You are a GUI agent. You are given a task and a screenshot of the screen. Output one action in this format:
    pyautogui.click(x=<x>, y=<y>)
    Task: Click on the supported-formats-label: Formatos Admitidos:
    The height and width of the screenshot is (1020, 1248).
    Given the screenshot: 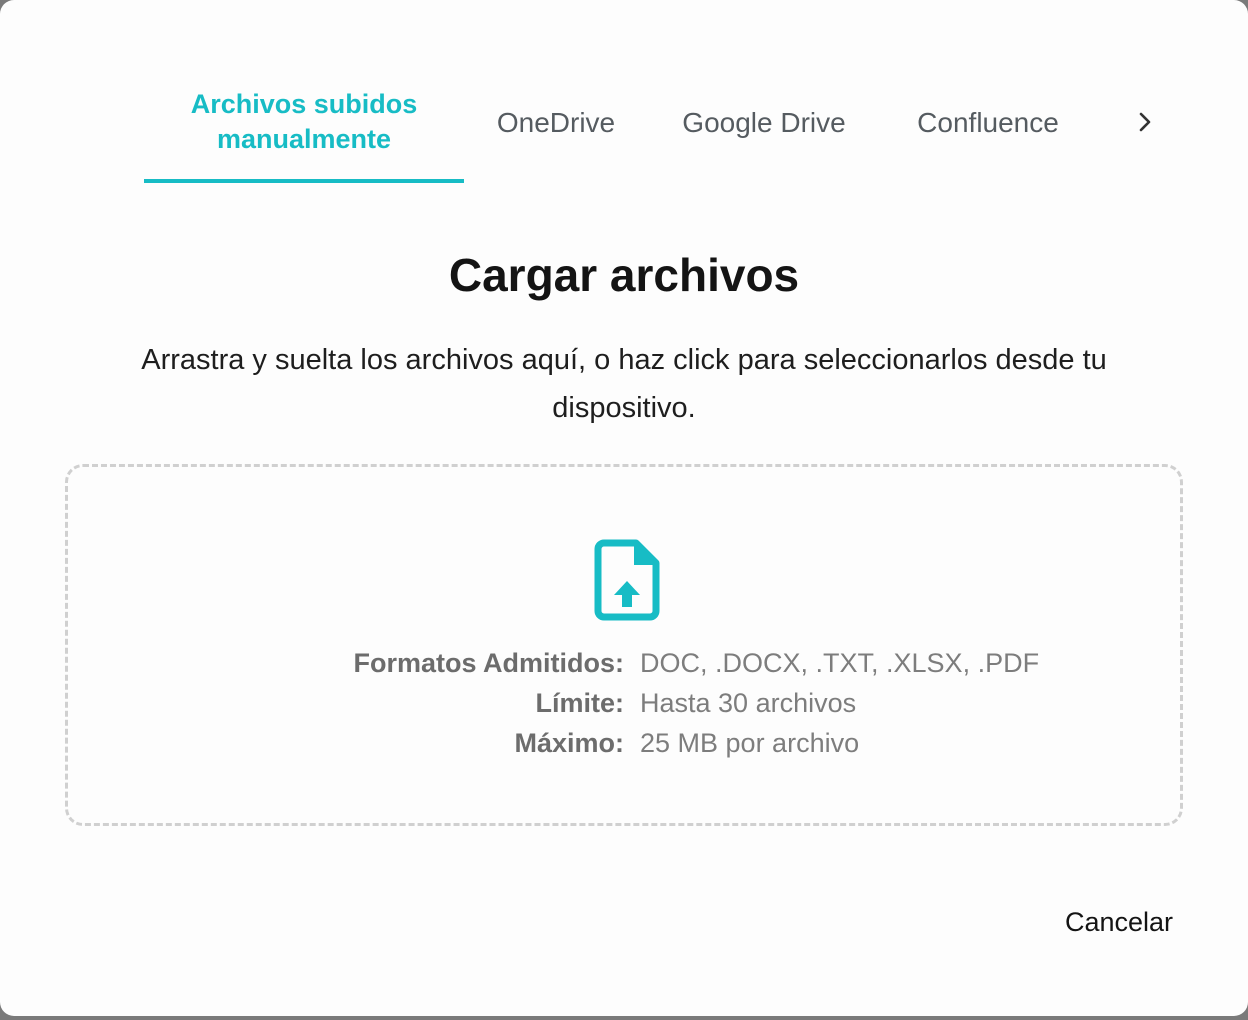 What is the action you would take?
    pyautogui.click(x=488, y=663)
    